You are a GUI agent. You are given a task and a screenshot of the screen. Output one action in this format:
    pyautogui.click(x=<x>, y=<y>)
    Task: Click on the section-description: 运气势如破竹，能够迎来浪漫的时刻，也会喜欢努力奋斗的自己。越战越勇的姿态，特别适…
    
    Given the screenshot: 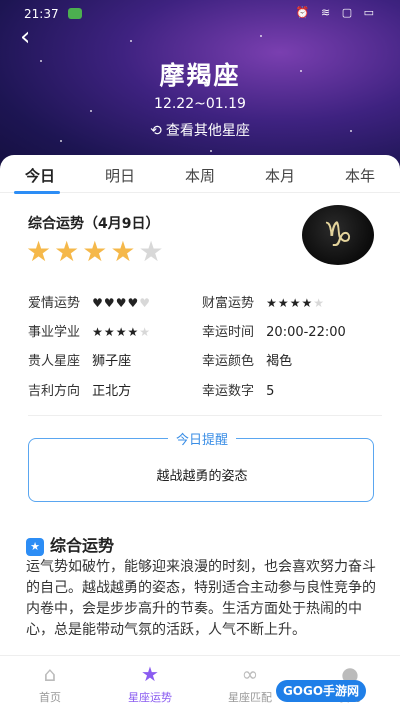 What is the action you would take?
    pyautogui.click(x=201, y=598)
    